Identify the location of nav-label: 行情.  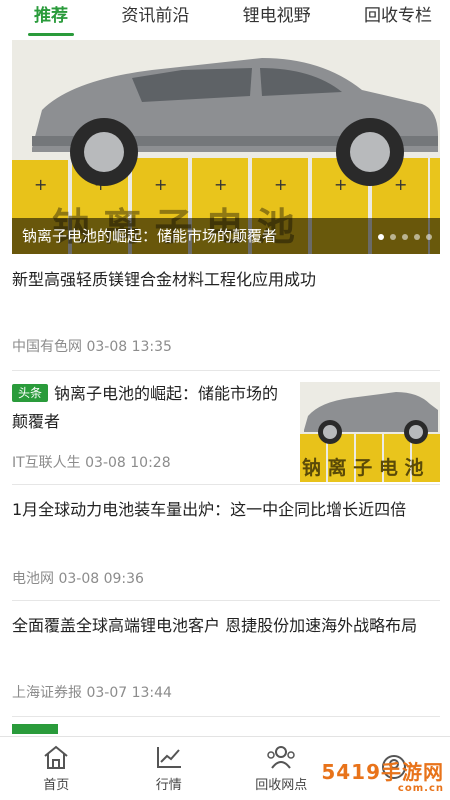
(168, 785).